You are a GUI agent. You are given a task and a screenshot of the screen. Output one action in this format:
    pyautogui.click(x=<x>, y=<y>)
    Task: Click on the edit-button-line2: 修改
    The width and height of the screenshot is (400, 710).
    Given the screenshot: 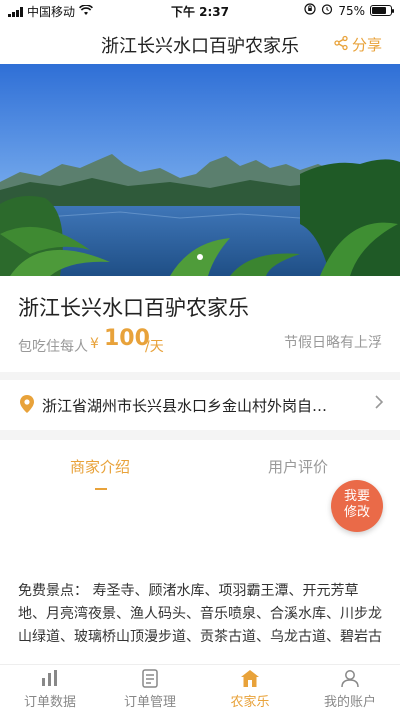 What is the action you would take?
    pyautogui.click(x=356, y=512)
    